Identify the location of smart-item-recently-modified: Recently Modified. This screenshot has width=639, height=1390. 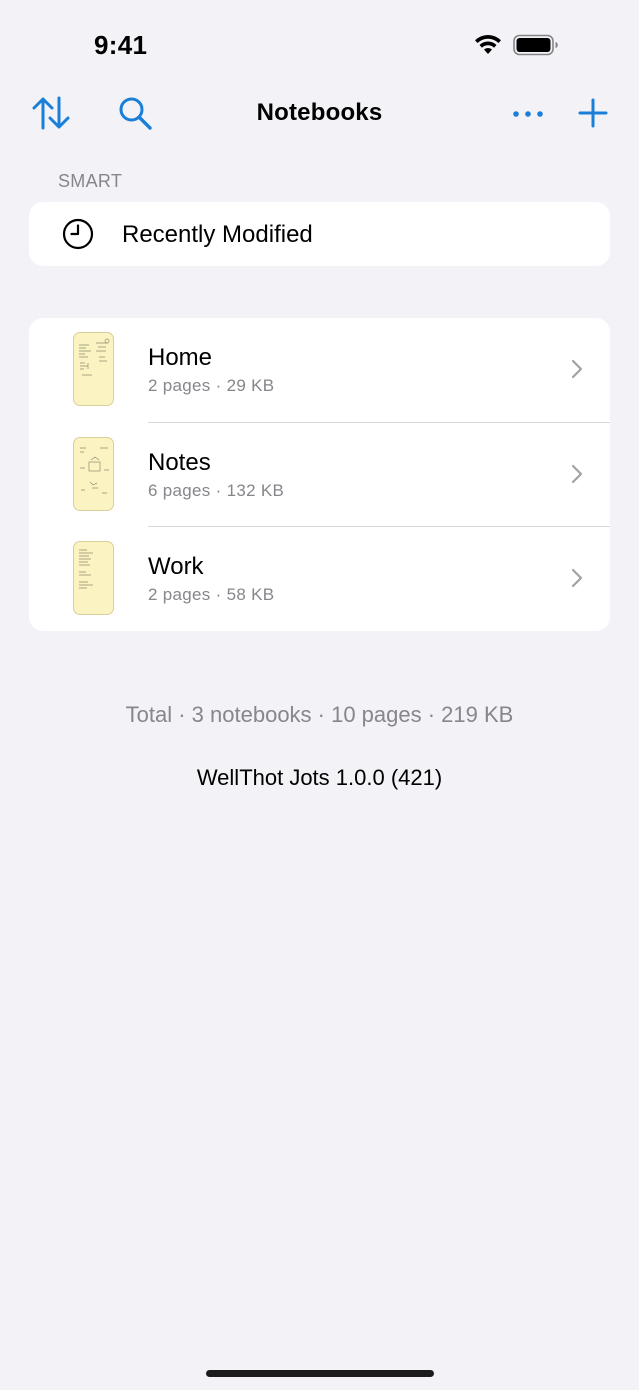
(319, 234).